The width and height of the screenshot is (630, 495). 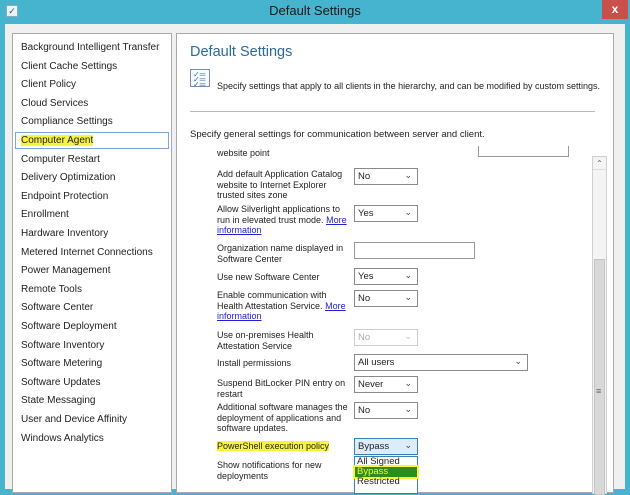 I want to click on sidebar-item: Hardware Inventory, so click(x=64, y=233).